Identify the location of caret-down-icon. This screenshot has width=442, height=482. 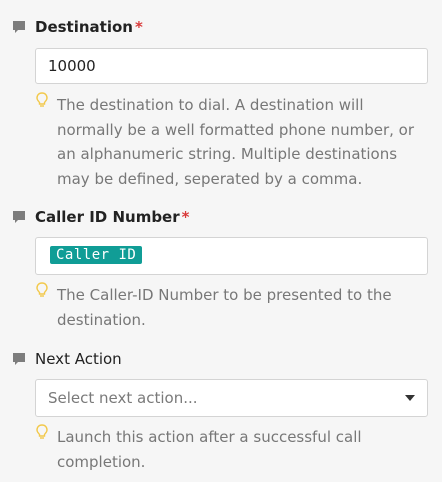
(410, 398).